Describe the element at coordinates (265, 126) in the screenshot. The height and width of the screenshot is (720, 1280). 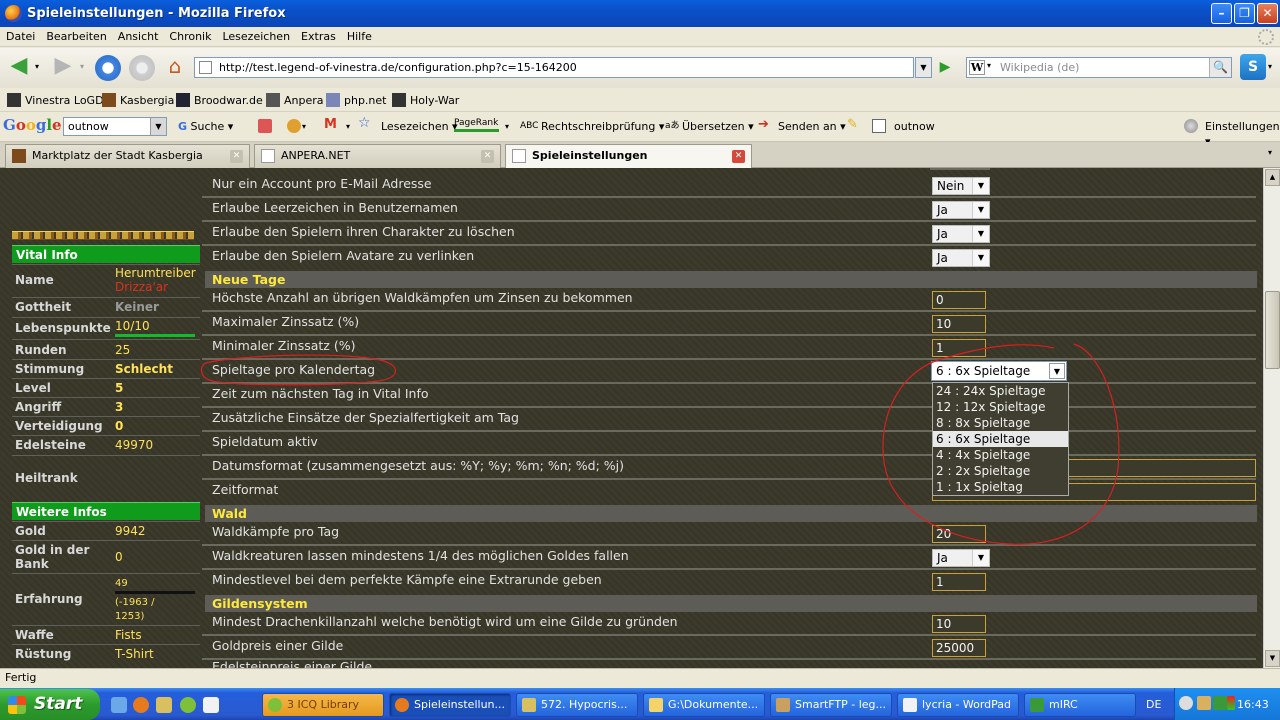
I see `popup-blocker-icon` at that location.